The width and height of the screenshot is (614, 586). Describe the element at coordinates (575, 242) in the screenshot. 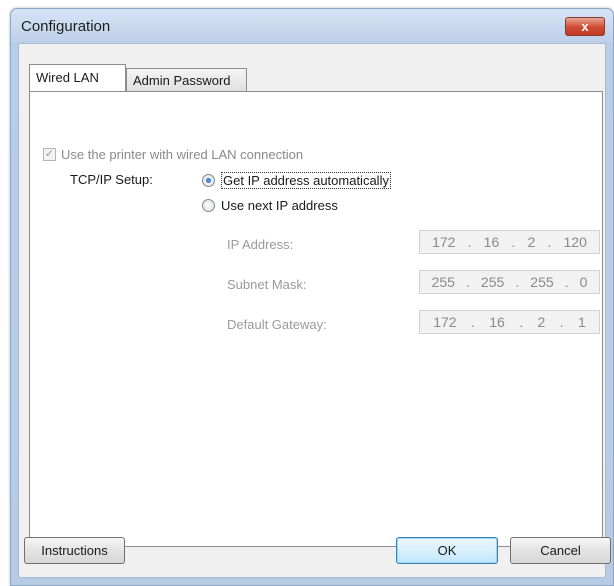

I see `ip-octet-4: 120` at that location.